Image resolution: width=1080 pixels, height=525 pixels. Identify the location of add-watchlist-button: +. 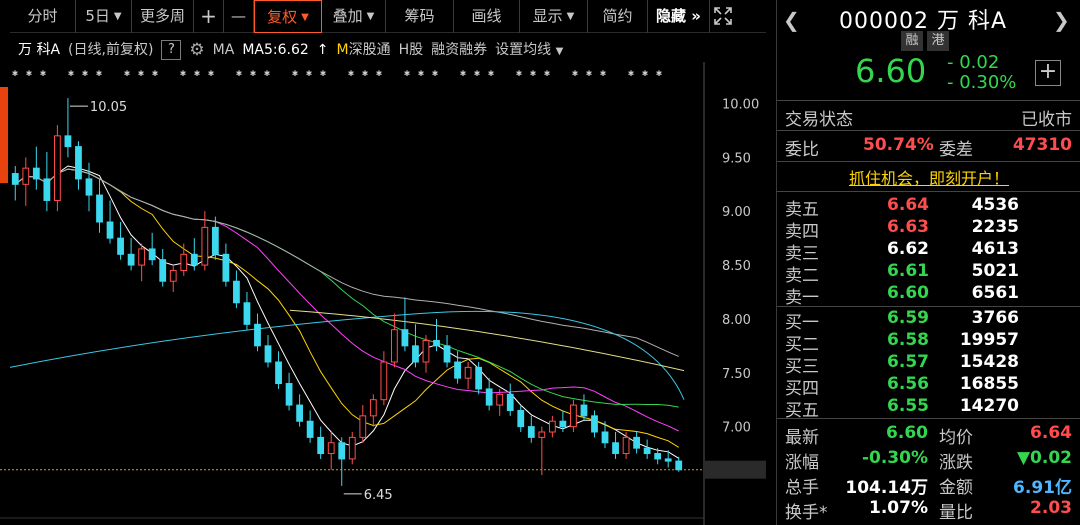
(1048, 73).